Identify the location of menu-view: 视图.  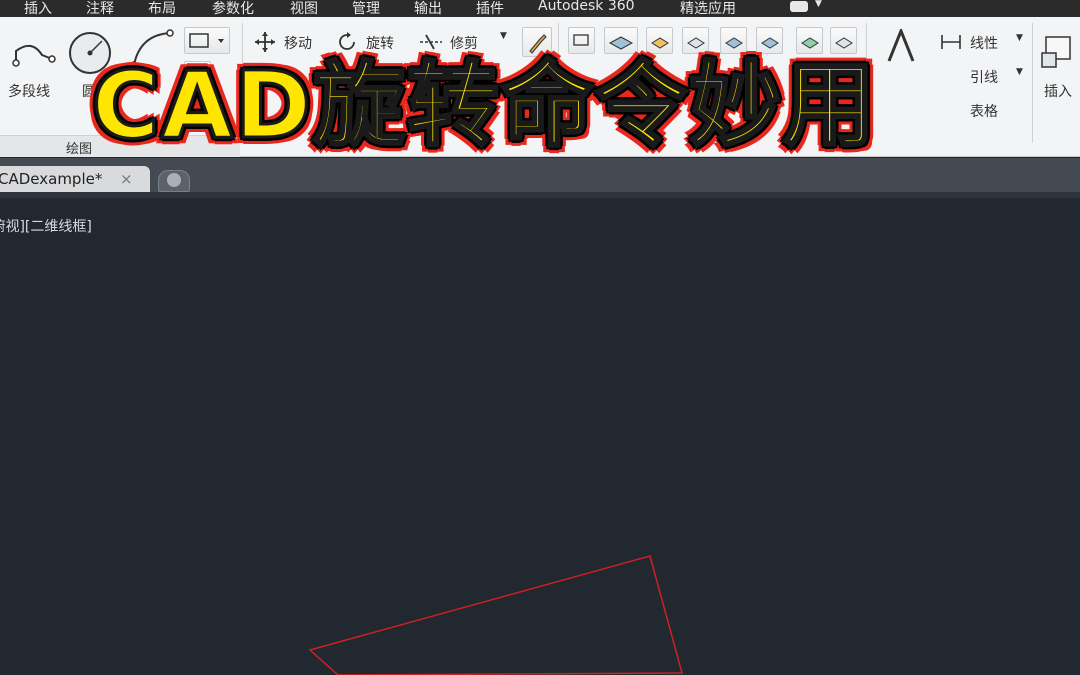
(304, 9).